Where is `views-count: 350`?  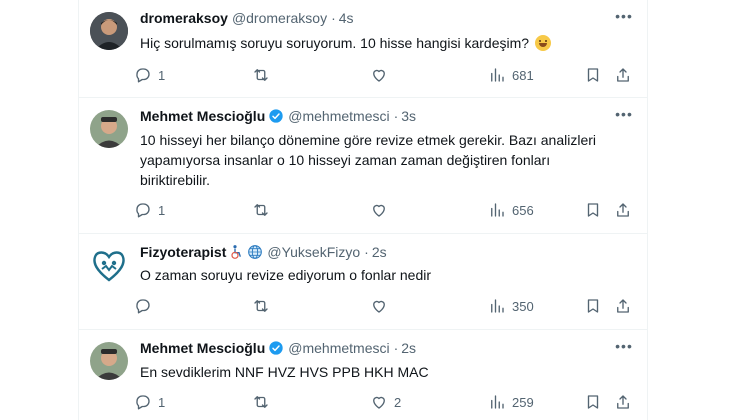
views-count: 350 is located at coordinates (523, 306).